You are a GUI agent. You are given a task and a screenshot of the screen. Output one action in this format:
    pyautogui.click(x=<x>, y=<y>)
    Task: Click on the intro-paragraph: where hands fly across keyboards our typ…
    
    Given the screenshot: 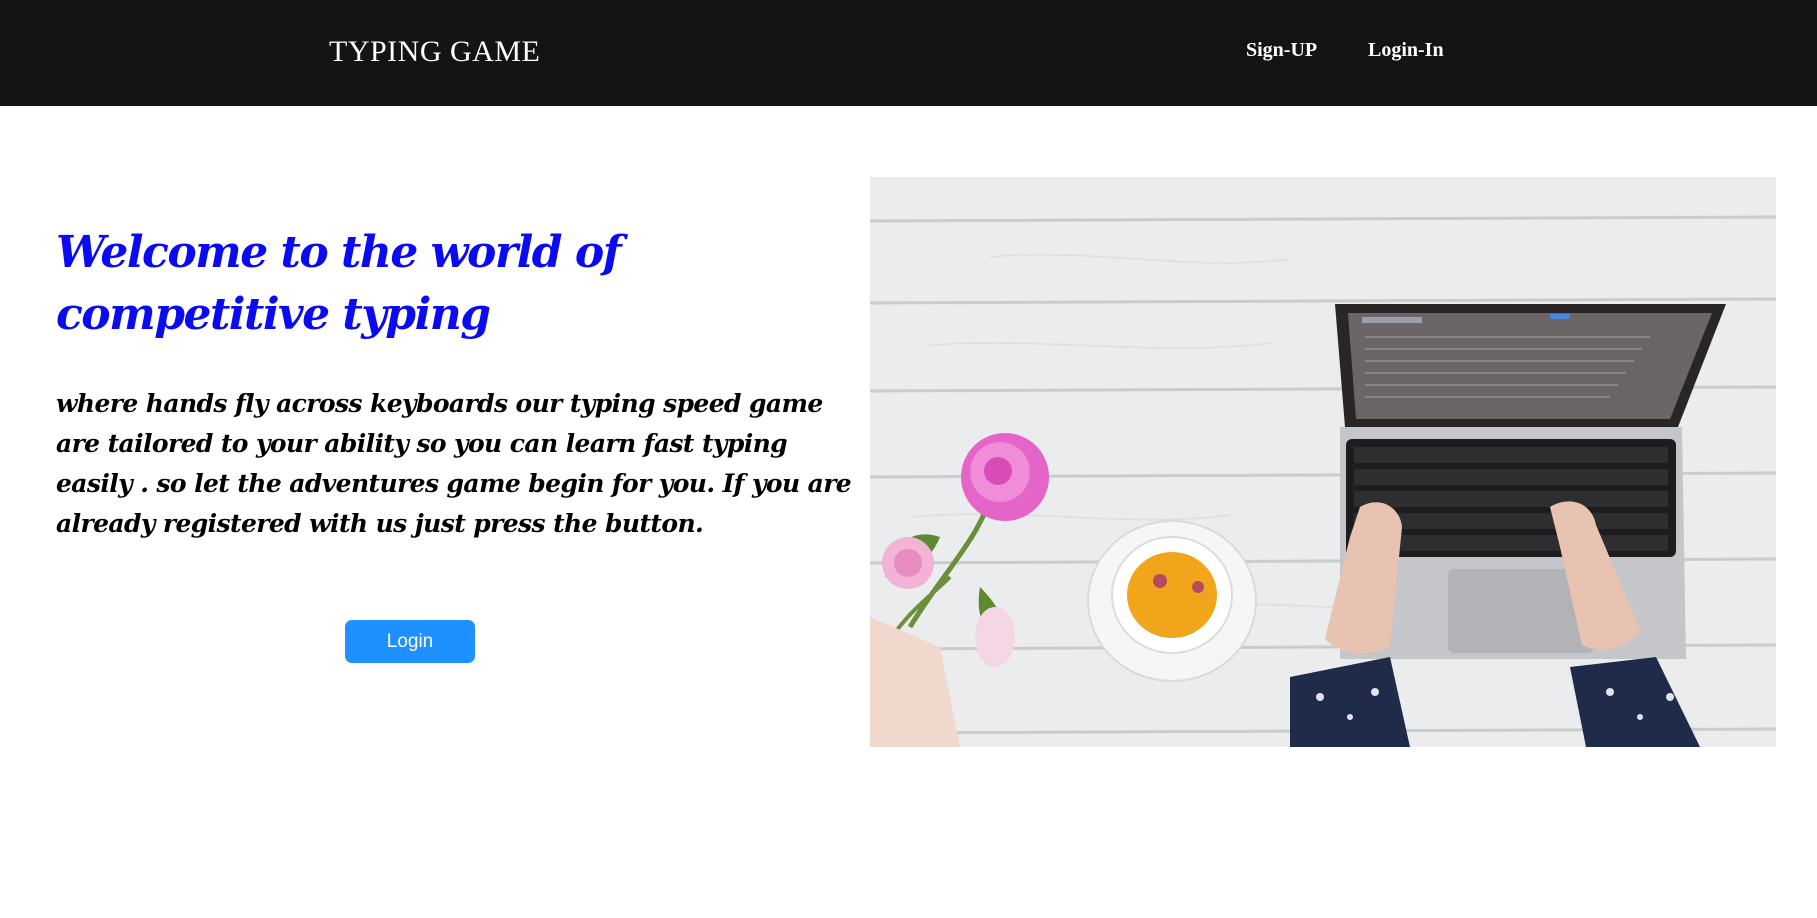 What is the action you would take?
    pyautogui.click(x=454, y=463)
    